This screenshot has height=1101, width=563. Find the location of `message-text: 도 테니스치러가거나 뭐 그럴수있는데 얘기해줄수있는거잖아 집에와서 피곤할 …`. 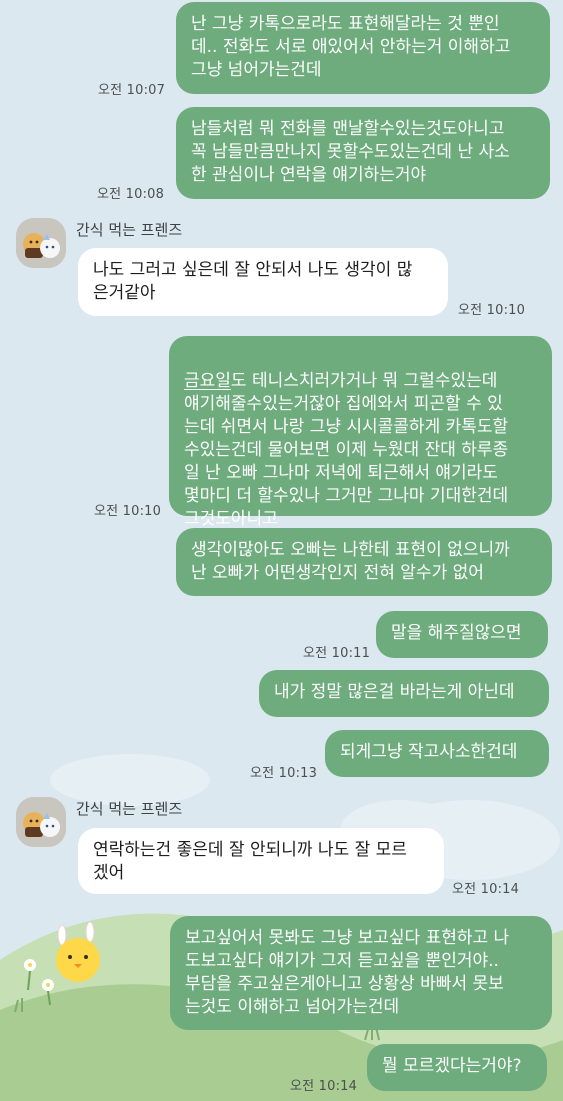

message-text: 도 테니스치러가거나 뭐 그럴수있는데 얘기해줄수있는거잖아 집에와서 피곤할 … is located at coordinates (346, 450).